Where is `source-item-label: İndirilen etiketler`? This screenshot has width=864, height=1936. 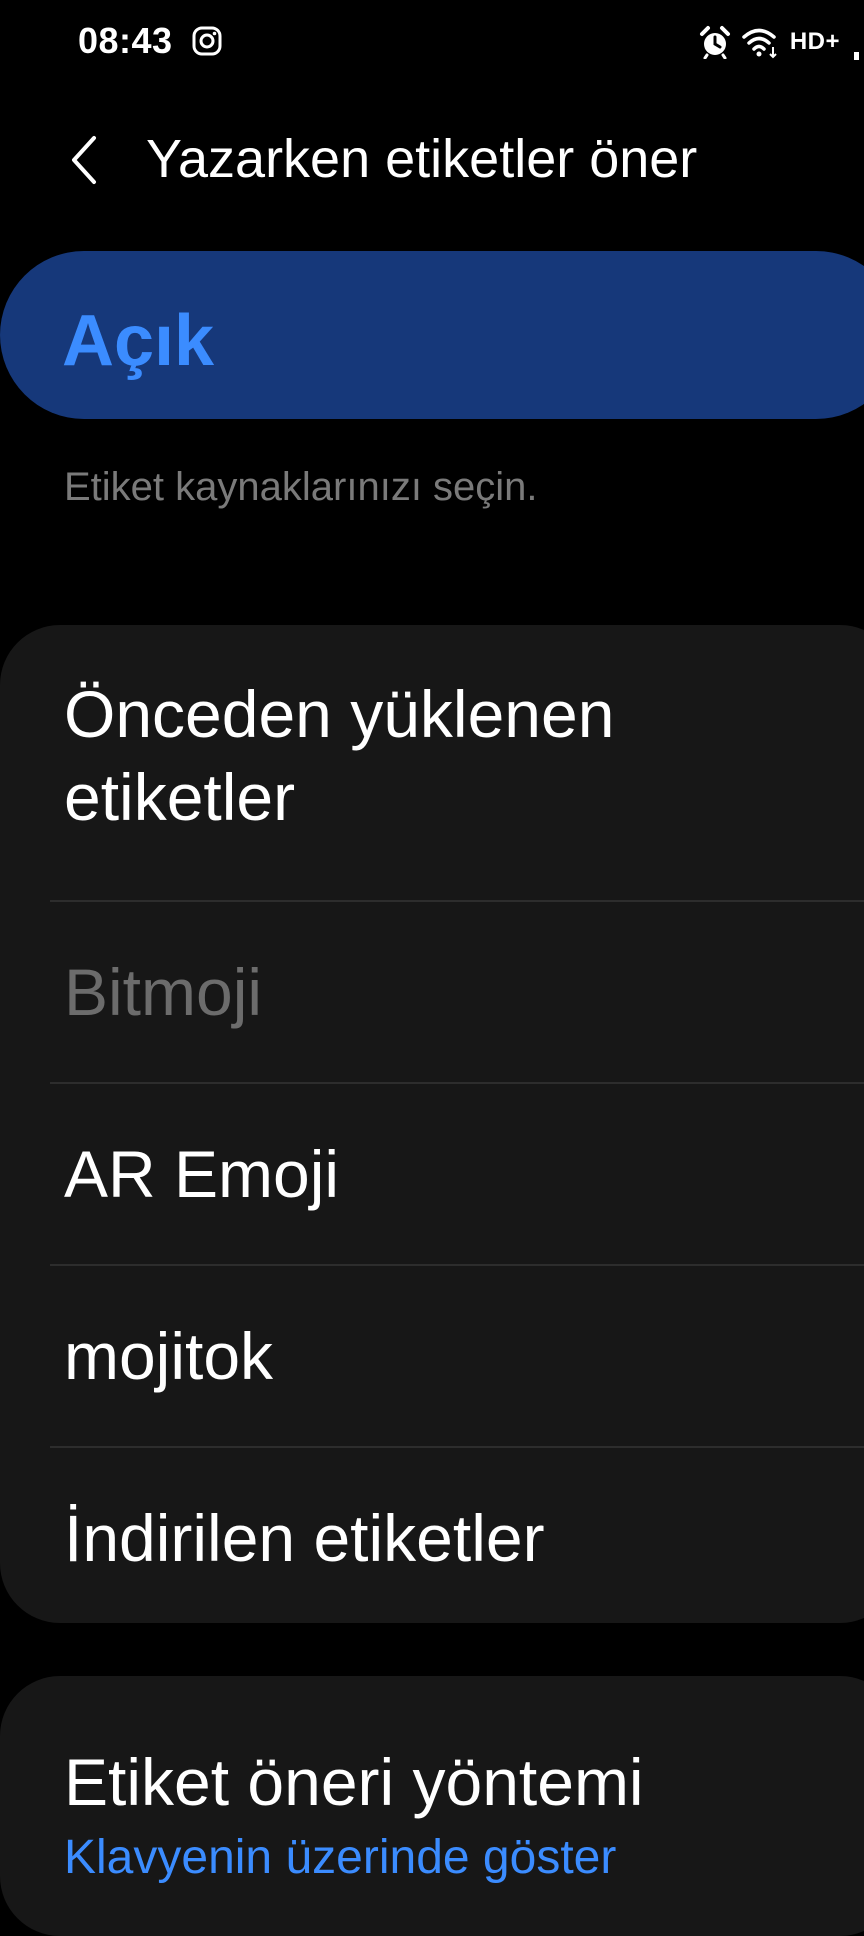 source-item-label: İndirilen etiketler is located at coordinates (304, 1538).